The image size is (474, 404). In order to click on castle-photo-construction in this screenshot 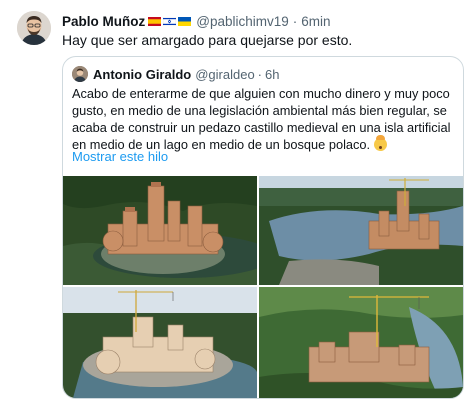, I will do `click(160, 342)`.